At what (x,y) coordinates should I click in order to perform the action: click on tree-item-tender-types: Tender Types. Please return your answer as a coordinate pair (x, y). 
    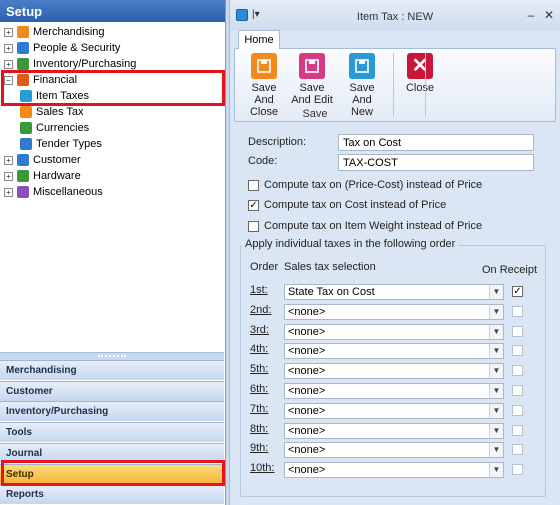
    Looking at the image, I should click on (61, 144).